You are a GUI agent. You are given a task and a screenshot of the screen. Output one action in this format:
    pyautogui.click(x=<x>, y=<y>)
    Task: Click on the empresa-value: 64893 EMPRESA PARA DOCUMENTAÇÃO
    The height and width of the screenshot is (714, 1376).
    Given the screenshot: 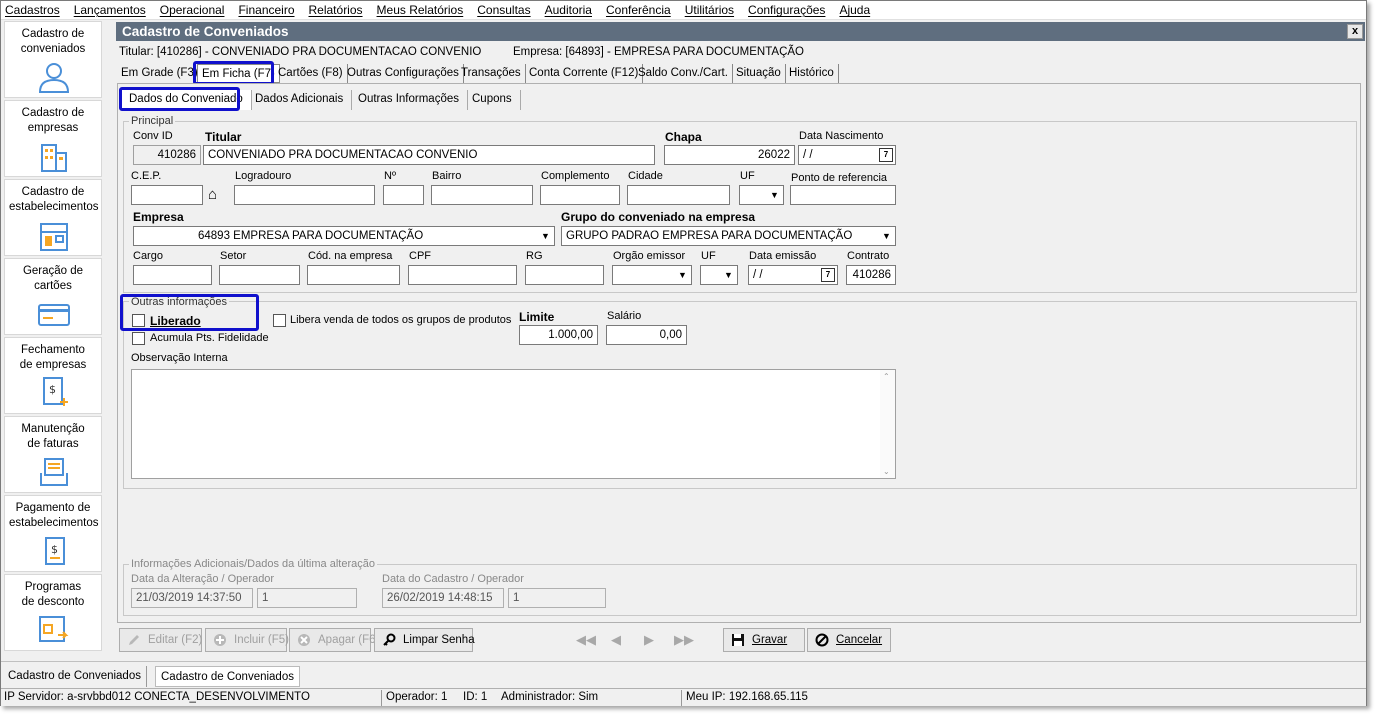 What is the action you would take?
    pyautogui.click(x=311, y=236)
    